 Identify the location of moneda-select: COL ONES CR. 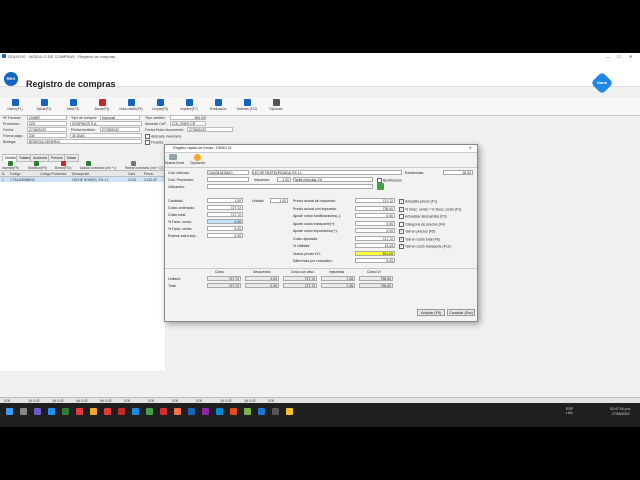
(188, 123).